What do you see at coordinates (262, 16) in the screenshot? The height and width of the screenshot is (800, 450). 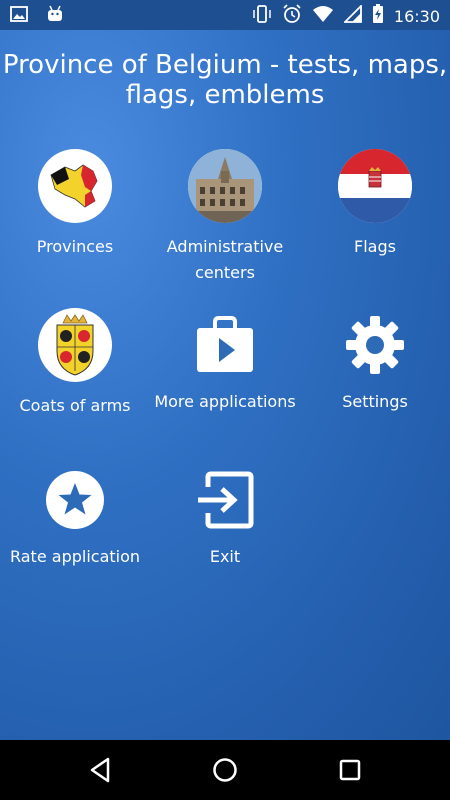 I see `vibrate-icon` at bounding box center [262, 16].